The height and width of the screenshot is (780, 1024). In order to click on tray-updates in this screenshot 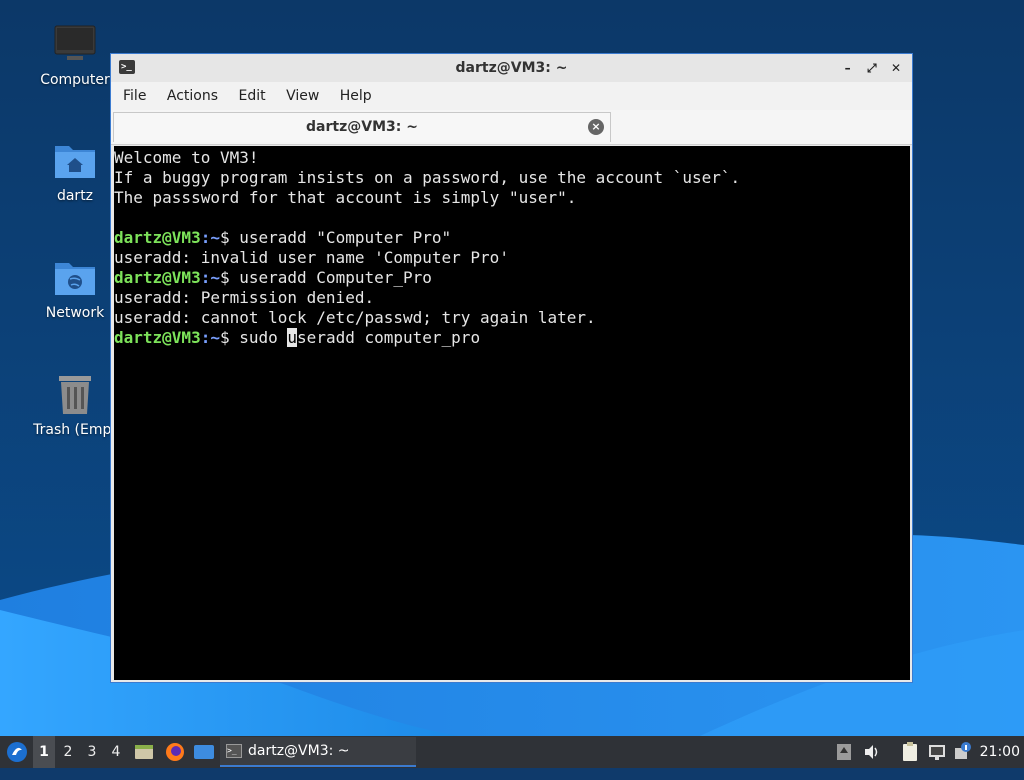, I will do `click(844, 752)`.